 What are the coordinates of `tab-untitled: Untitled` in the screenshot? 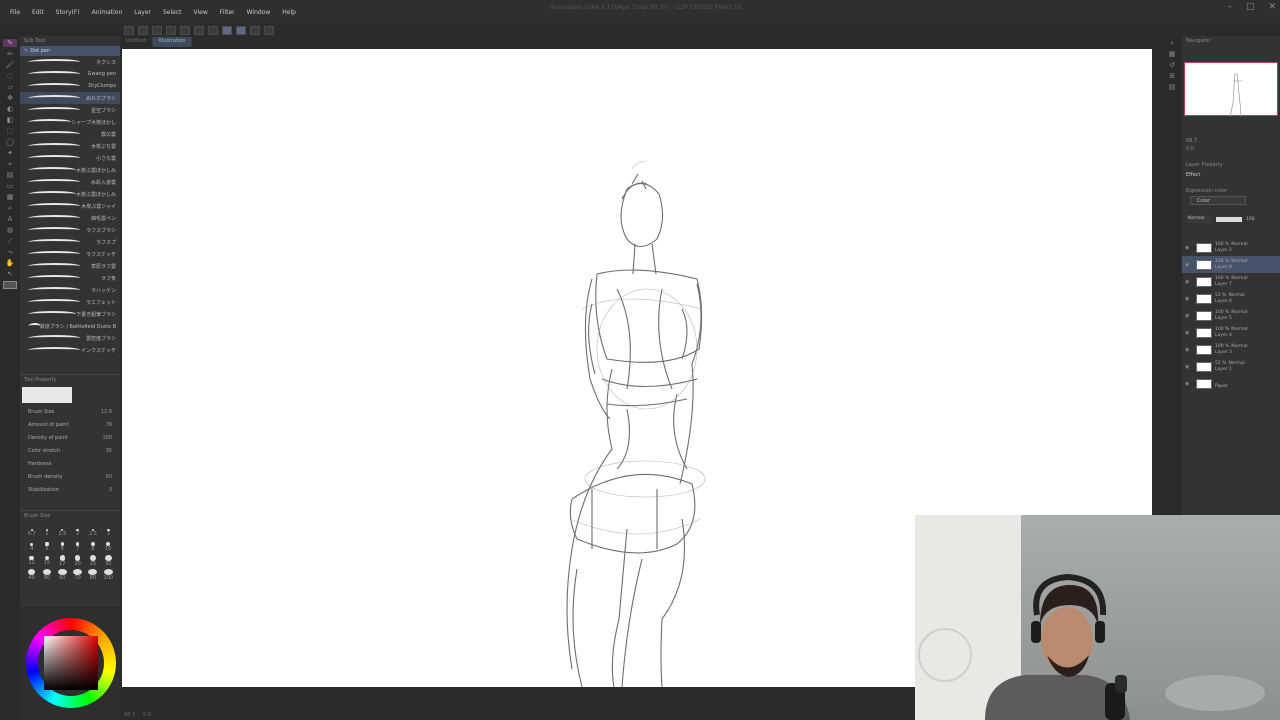 It's located at (136, 42).